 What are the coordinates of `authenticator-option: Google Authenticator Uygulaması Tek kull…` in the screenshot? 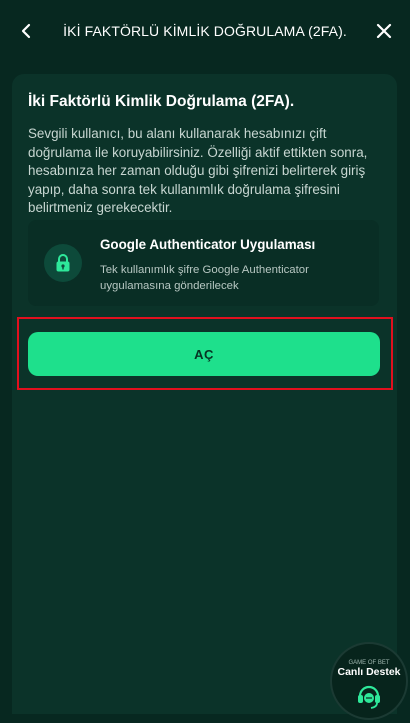 It's located at (203, 263).